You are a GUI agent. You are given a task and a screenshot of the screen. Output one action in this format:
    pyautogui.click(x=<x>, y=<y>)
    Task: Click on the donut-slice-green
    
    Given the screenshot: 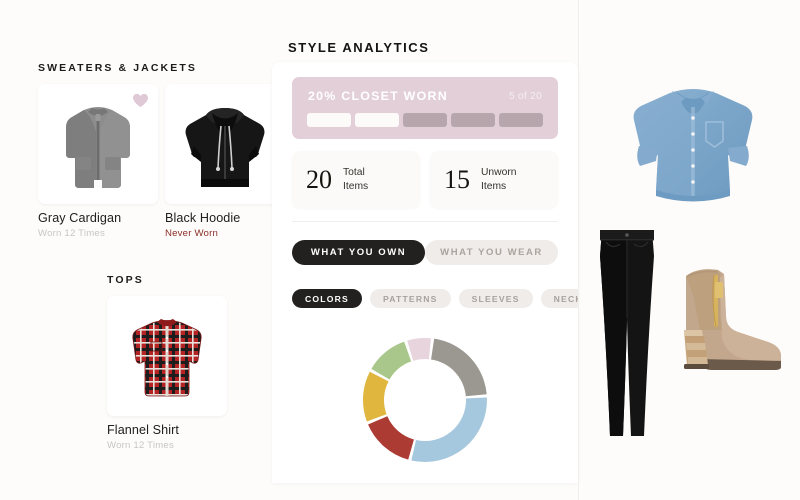 What is the action you would take?
    pyautogui.click(x=391, y=360)
    